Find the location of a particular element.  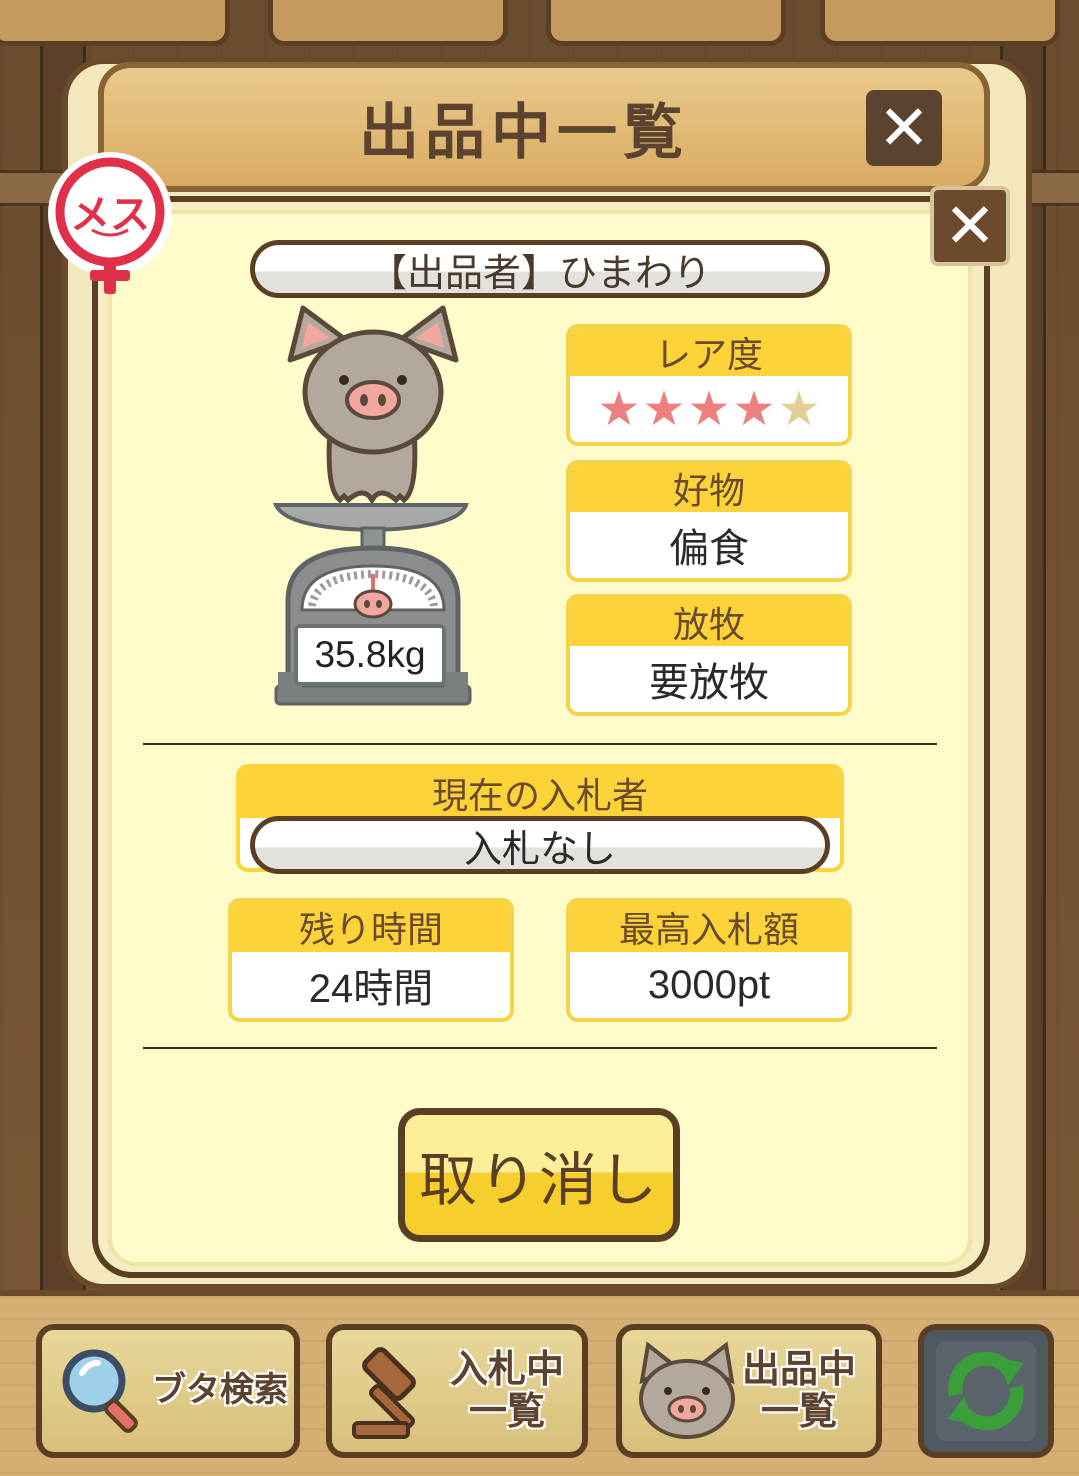

current-bidder-label: 現在の入札者 is located at coordinates (540, 793).